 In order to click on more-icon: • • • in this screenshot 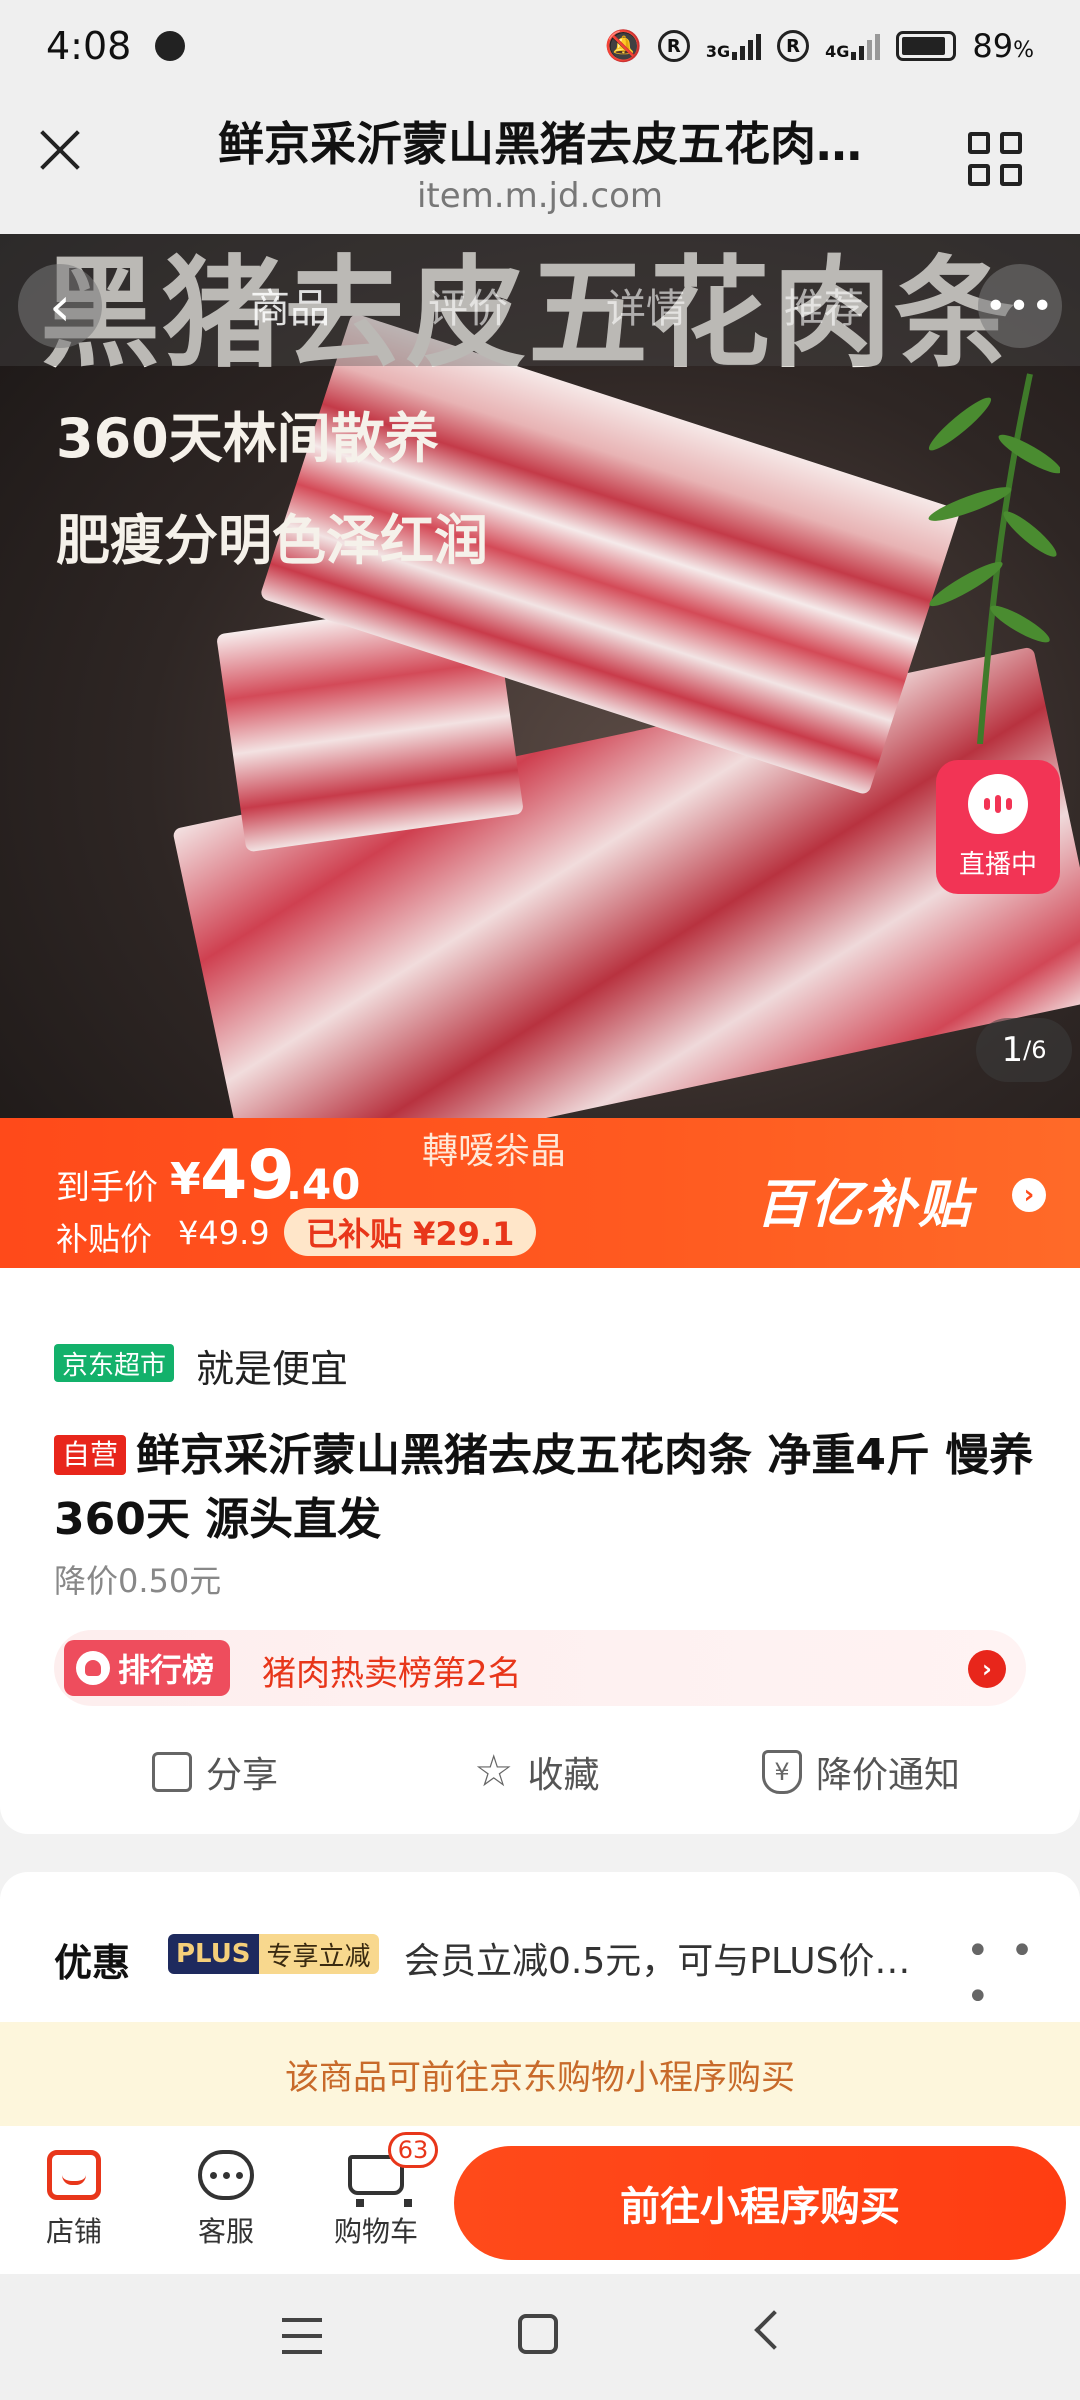, I will do `click(1023, 1974)`.